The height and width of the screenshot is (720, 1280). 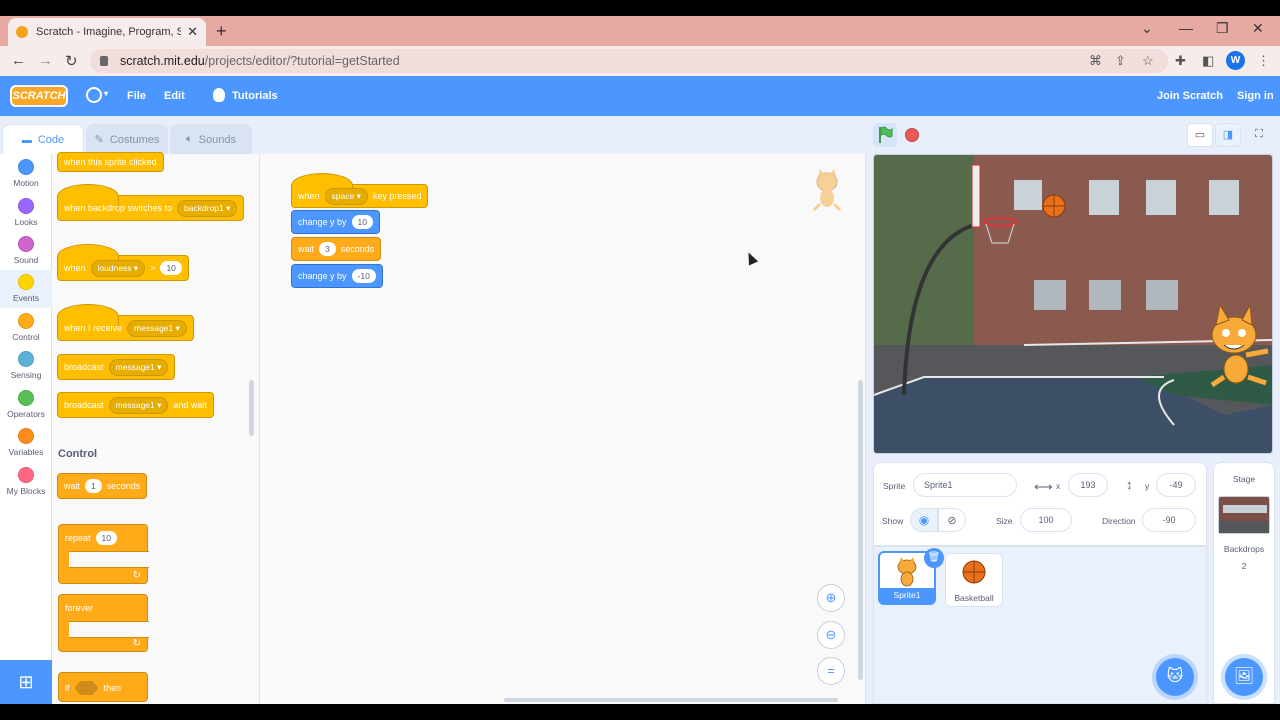 What do you see at coordinates (71, 61) in the screenshot?
I see `reload-icon: ↻` at bounding box center [71, 61].